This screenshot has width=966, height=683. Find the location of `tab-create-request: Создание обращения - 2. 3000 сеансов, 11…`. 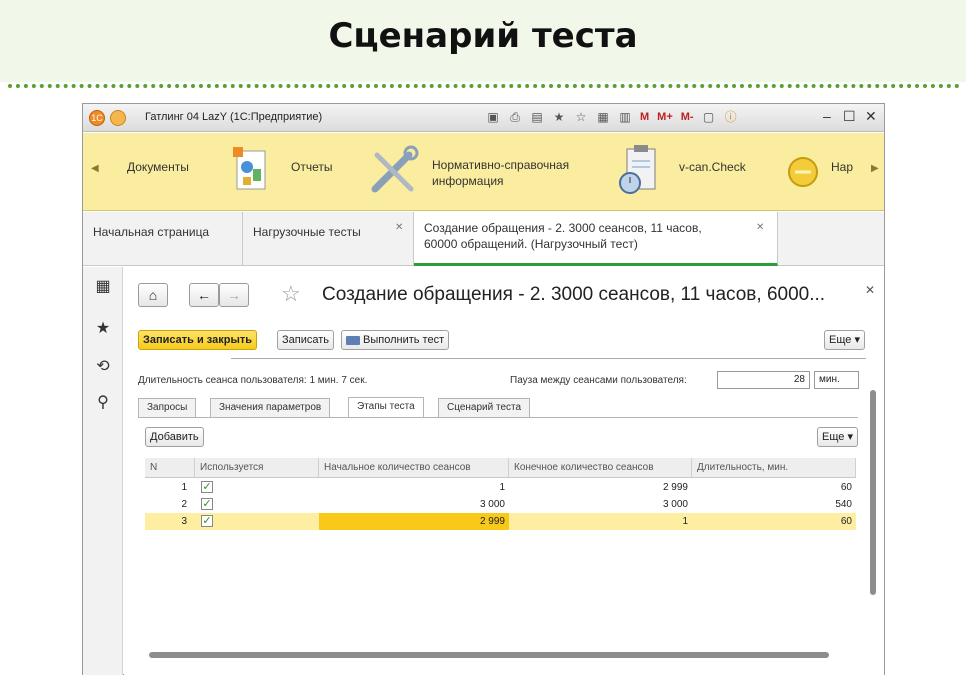

tab-create-request: Создание обращения - 2. 3000 сеансов, 11… is located at coordinates (596, 239).